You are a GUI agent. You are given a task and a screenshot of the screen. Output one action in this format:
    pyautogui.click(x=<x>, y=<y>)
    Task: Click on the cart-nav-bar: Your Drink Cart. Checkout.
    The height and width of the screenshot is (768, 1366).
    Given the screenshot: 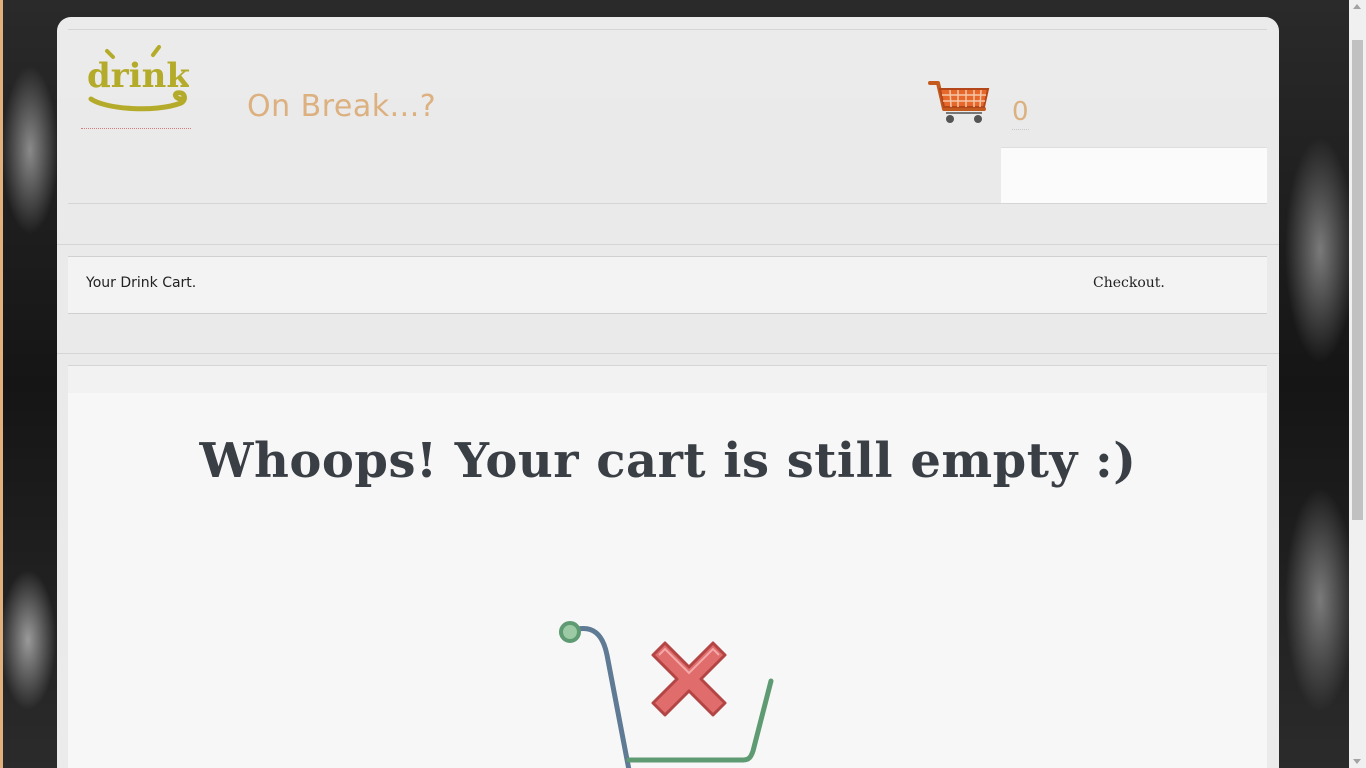 What is the action you would take?
    pyautogui.click(x=667, y=285)
    